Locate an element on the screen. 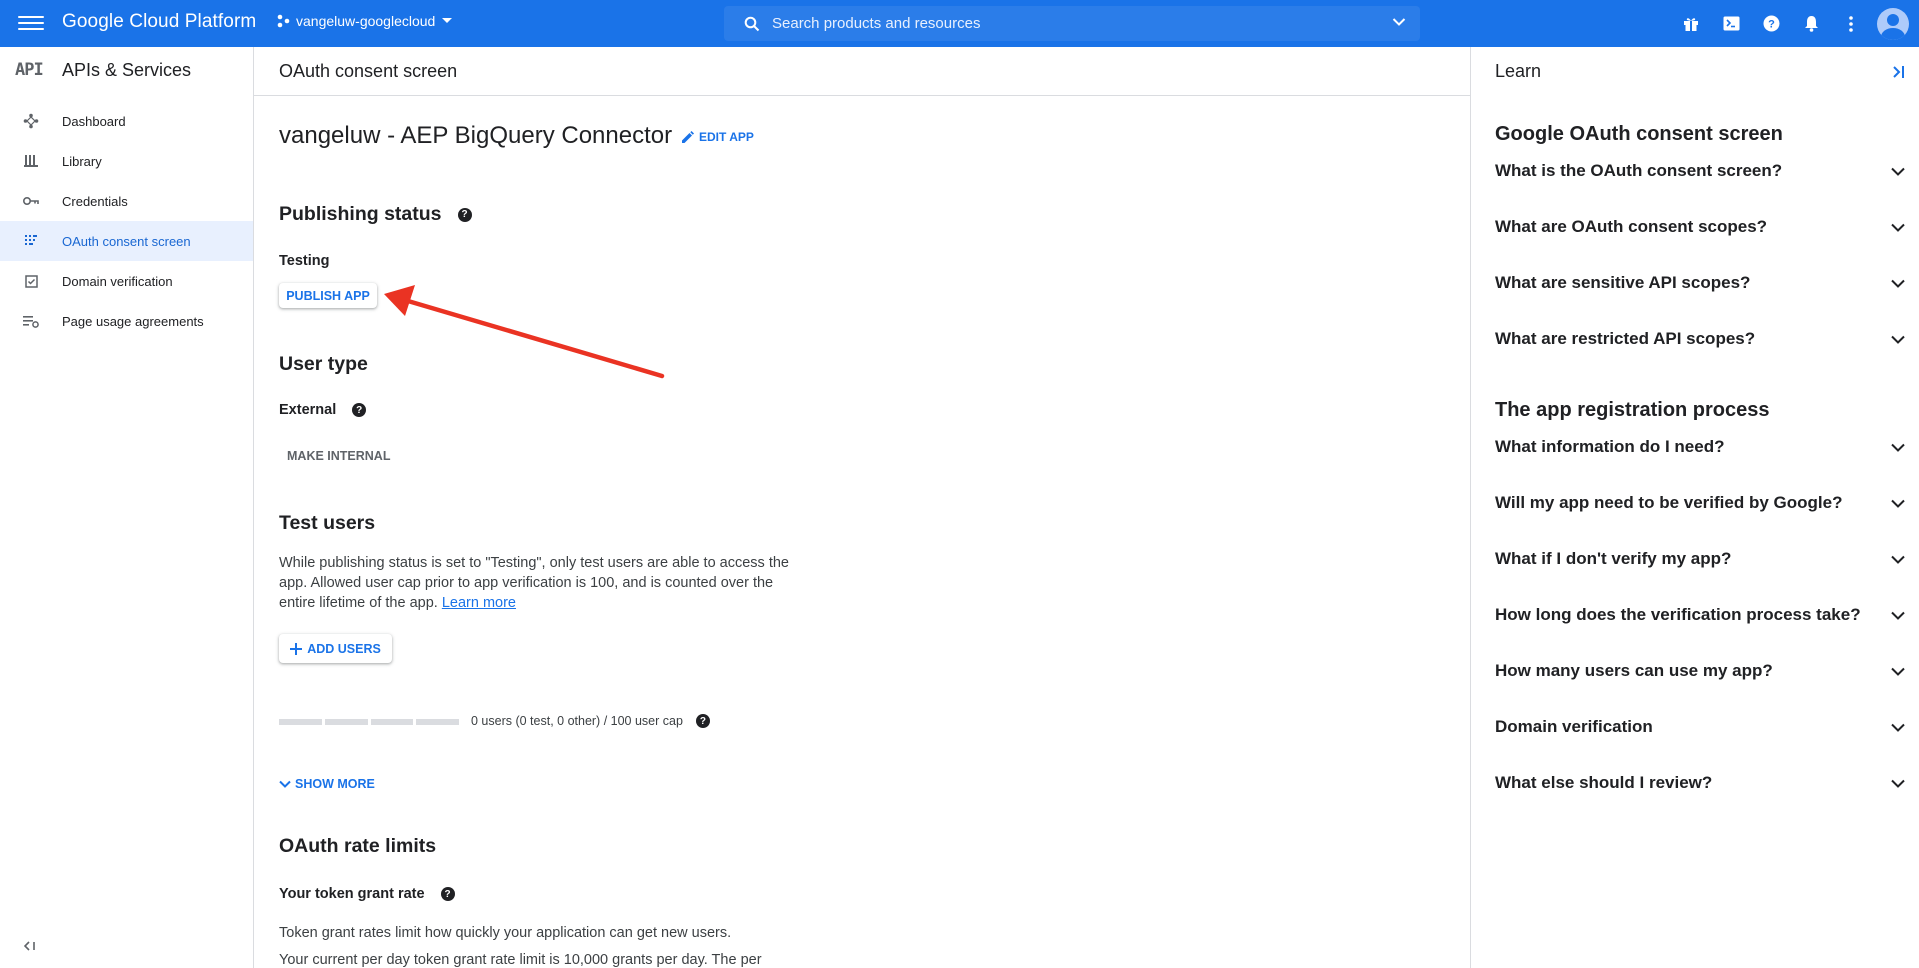 This screenshot has width=1919, height=968. user-type-value: External is located at coordinates (308, 410).